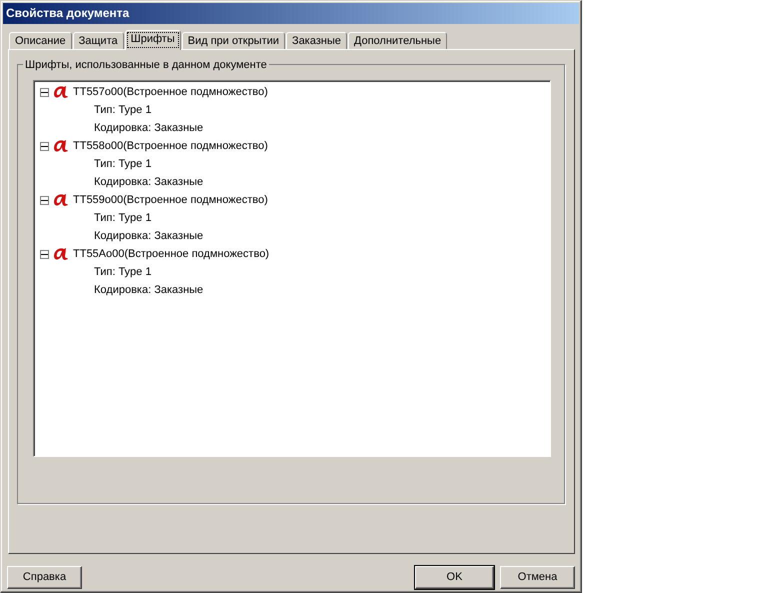 The height and width of the screenshot is (593, 770). I want to click on dialog-button: OK, so click(454, 577).